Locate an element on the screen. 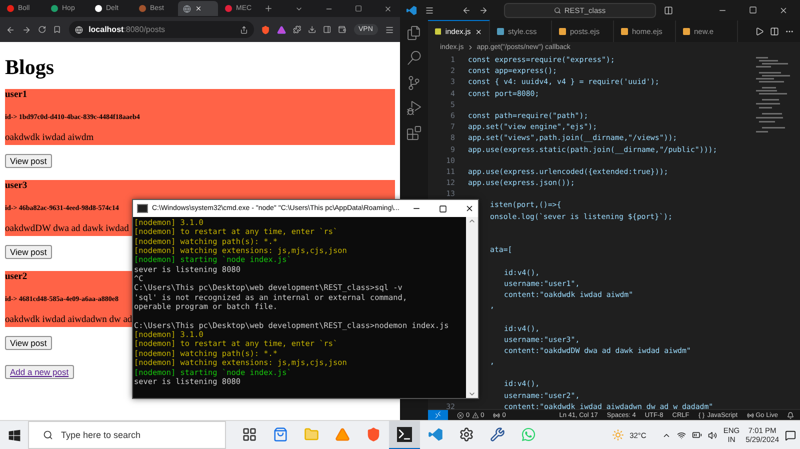  new-tab-icon is located at coordinates (268, 8).